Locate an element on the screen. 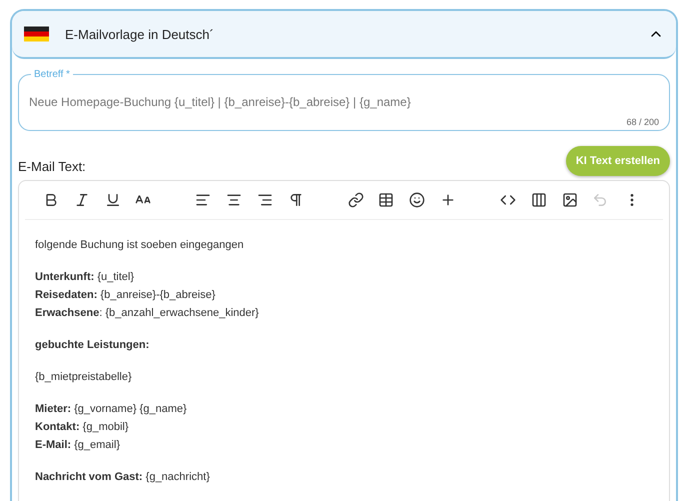  text-line: gebuchte Leistungen: is located at coordinates (92, 345).